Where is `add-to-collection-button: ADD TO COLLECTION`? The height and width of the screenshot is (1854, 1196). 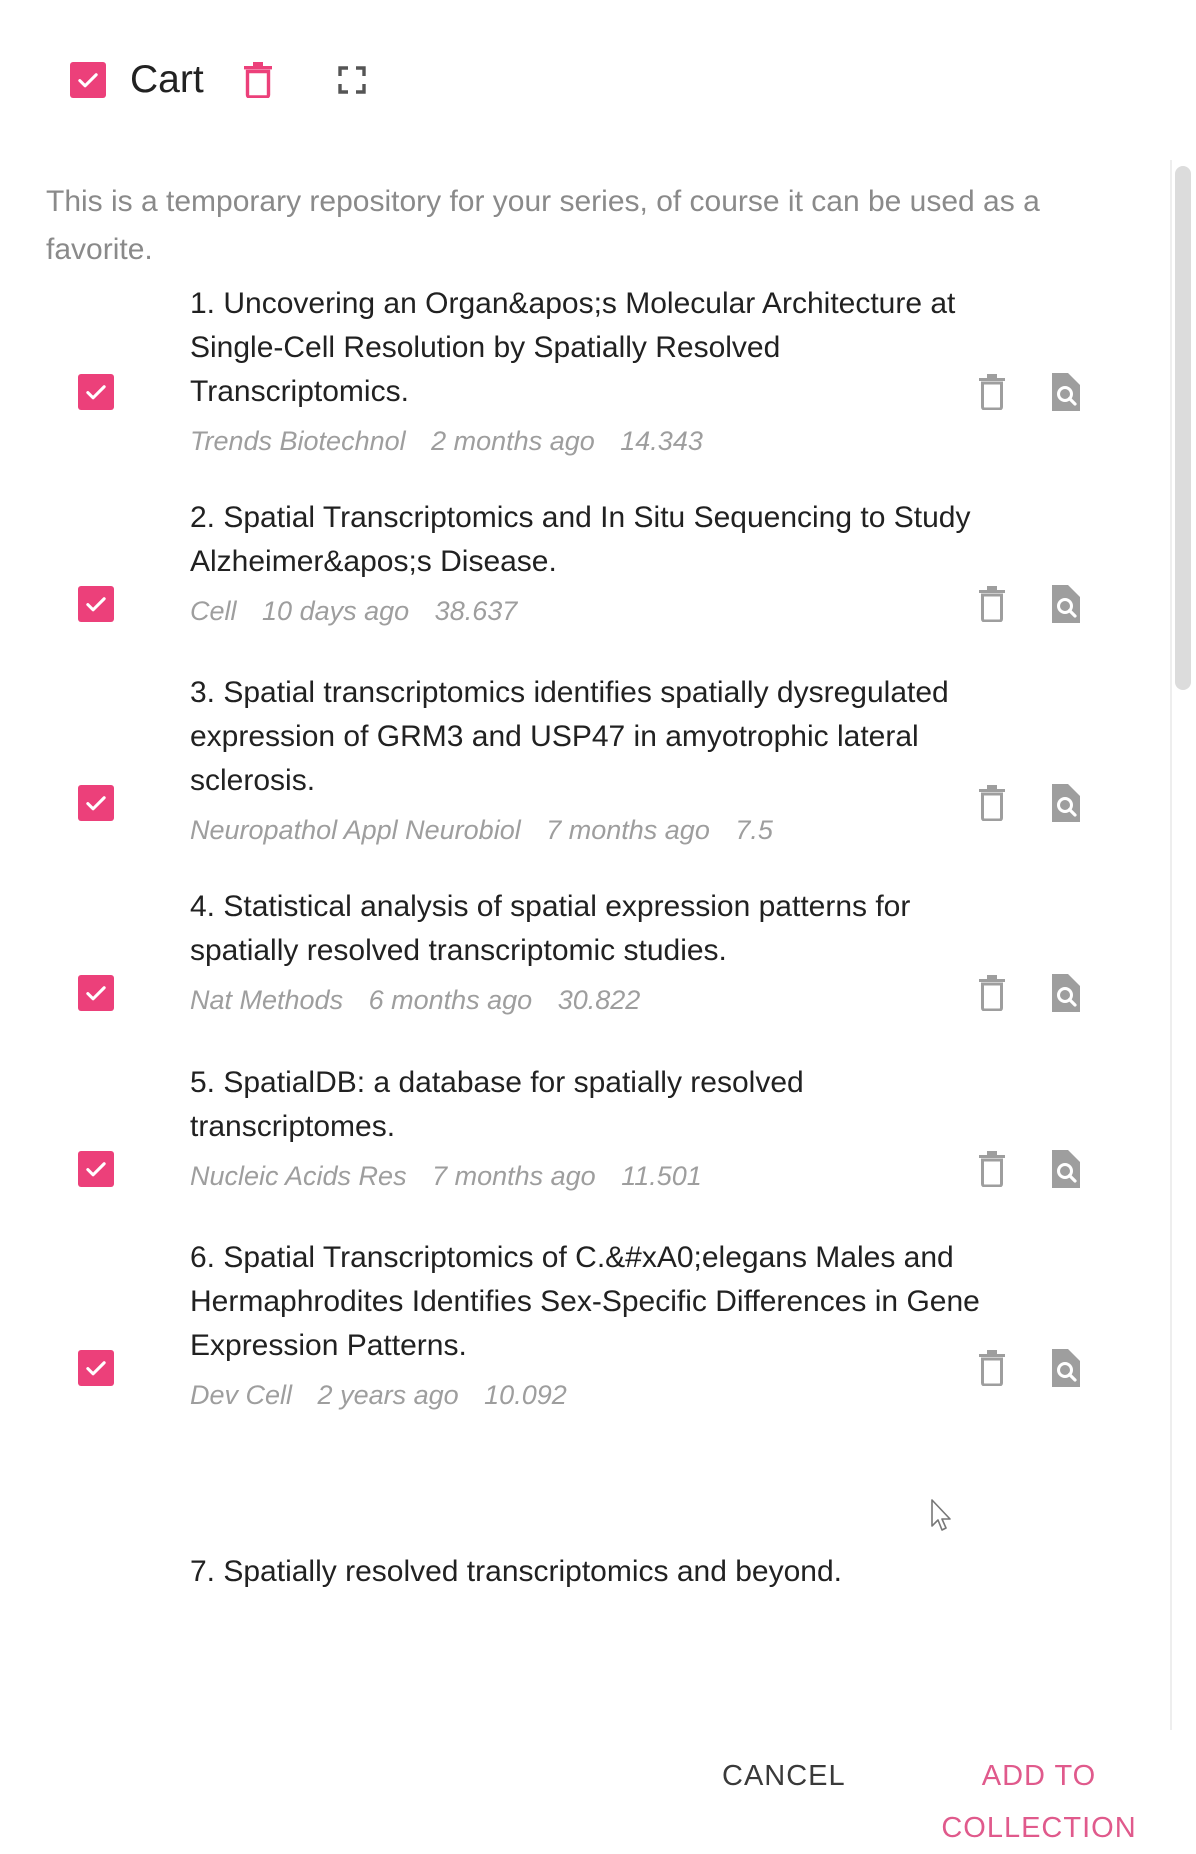
add-to-collection-button: ADD TO COLLECTION is located at coordinates (1039, 1802).